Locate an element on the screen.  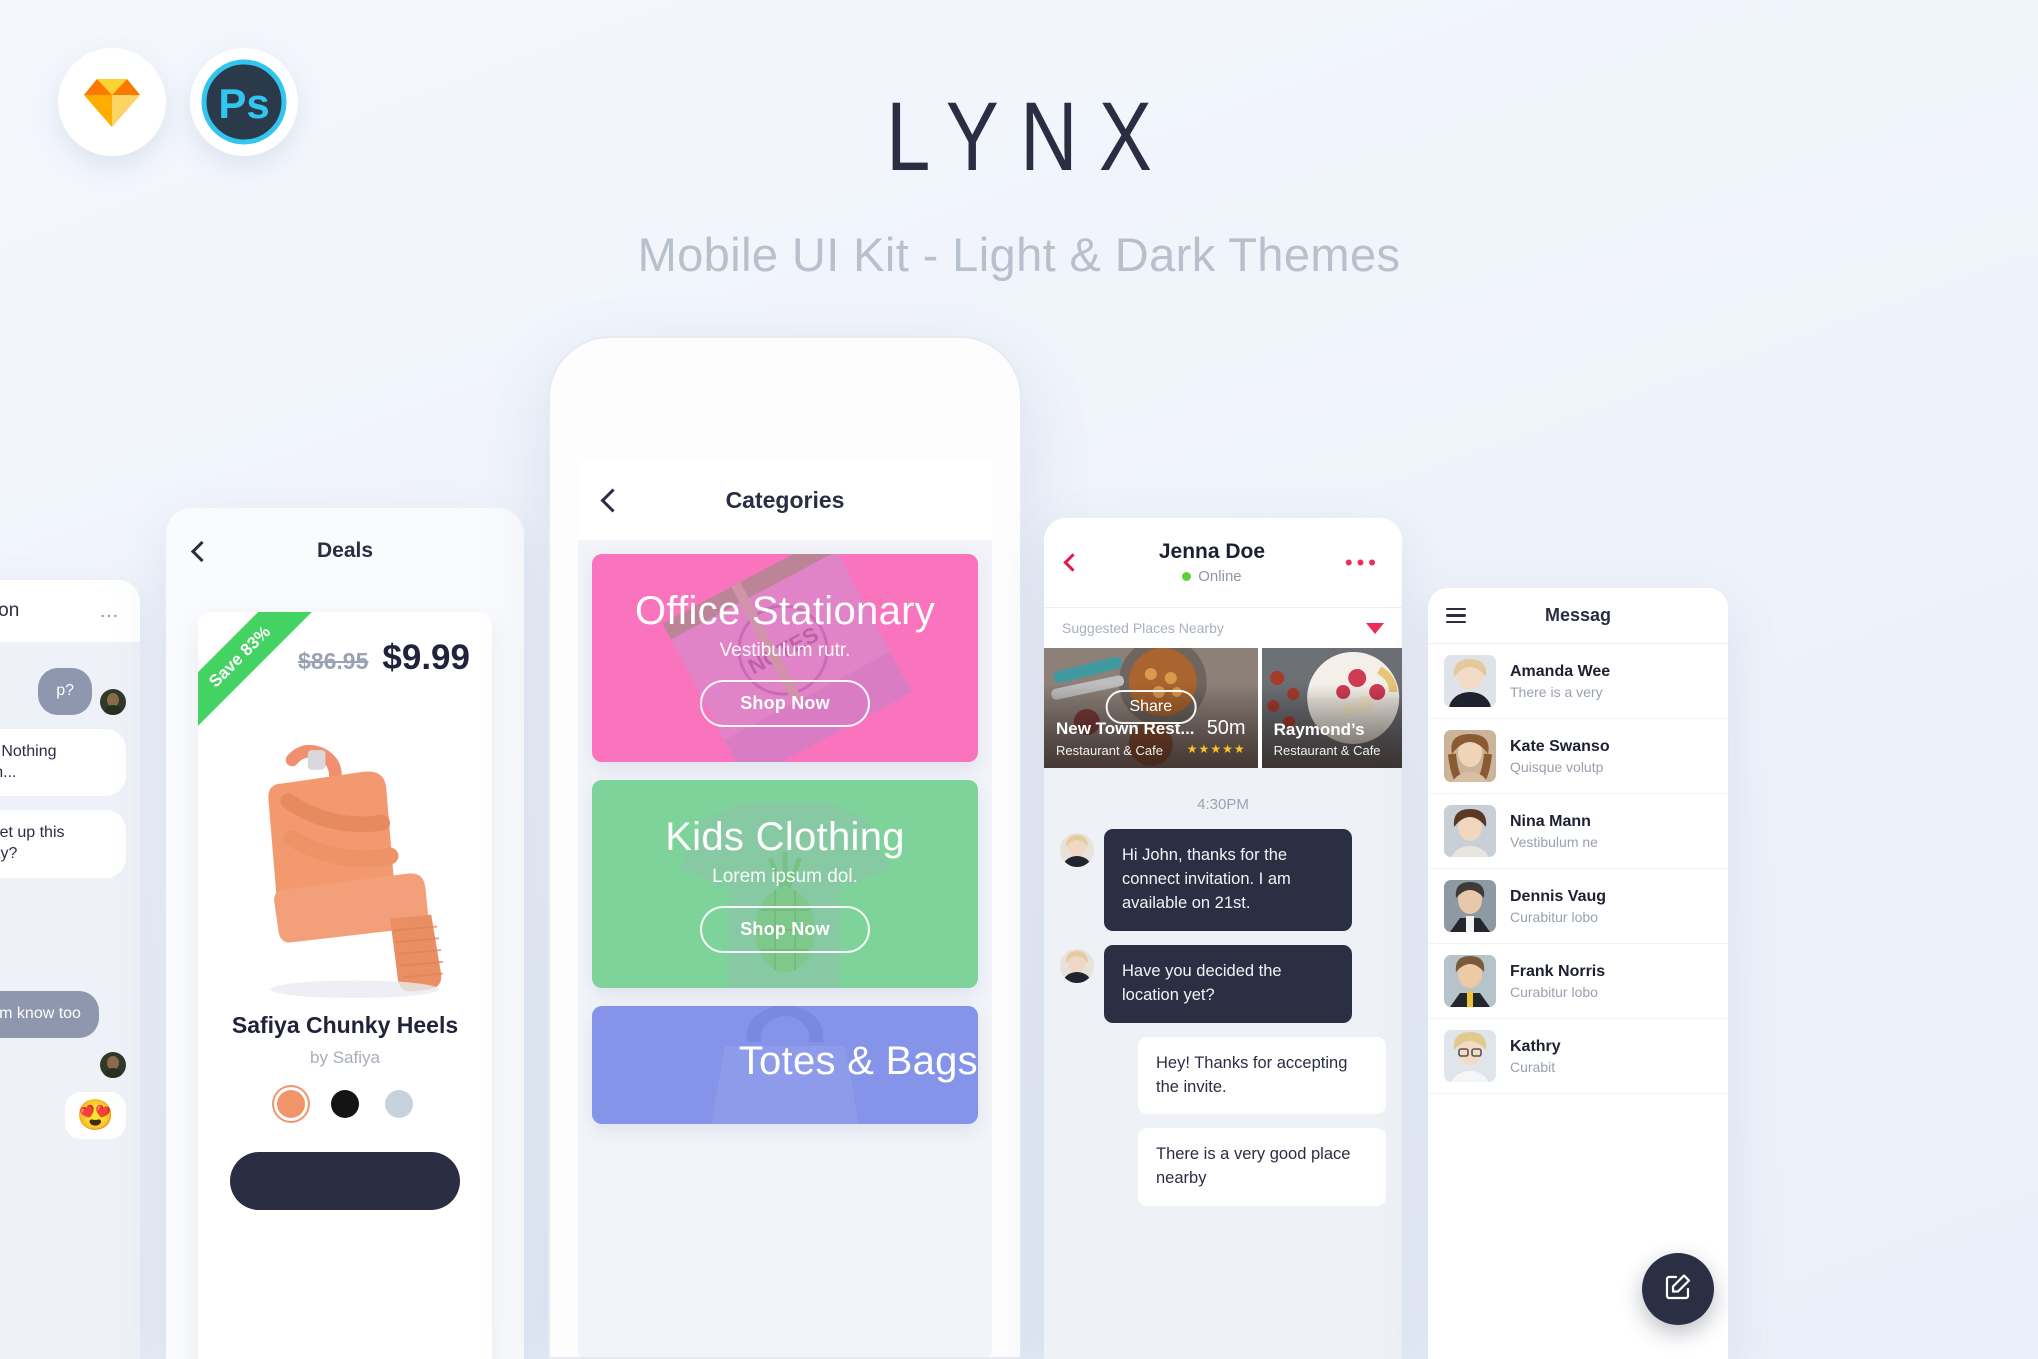
chat-message-outgoing: Hey! Thanks for accepting the invite. is located at coordinates (1223, 1075).